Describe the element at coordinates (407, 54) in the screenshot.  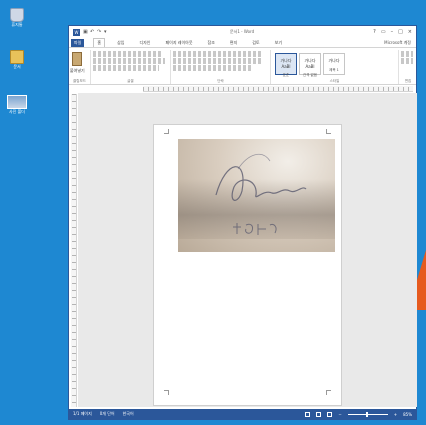
I see `find-button` at that location.